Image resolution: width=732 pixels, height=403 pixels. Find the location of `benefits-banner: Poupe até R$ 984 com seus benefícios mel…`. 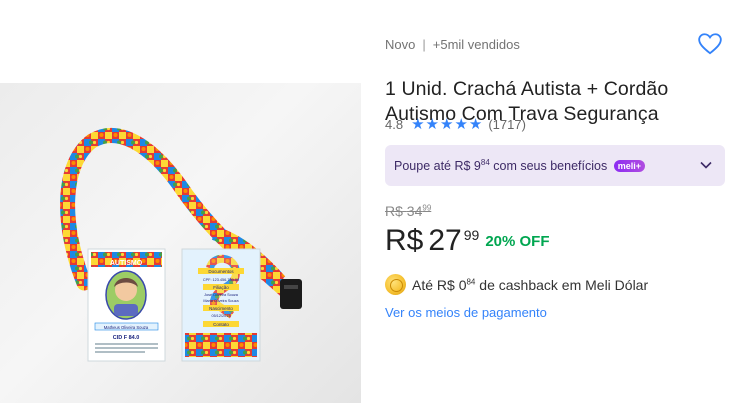

benefits-banner: Poupe até R$ 984 com seus benefícios mel… is located at coordinates (555, 165).